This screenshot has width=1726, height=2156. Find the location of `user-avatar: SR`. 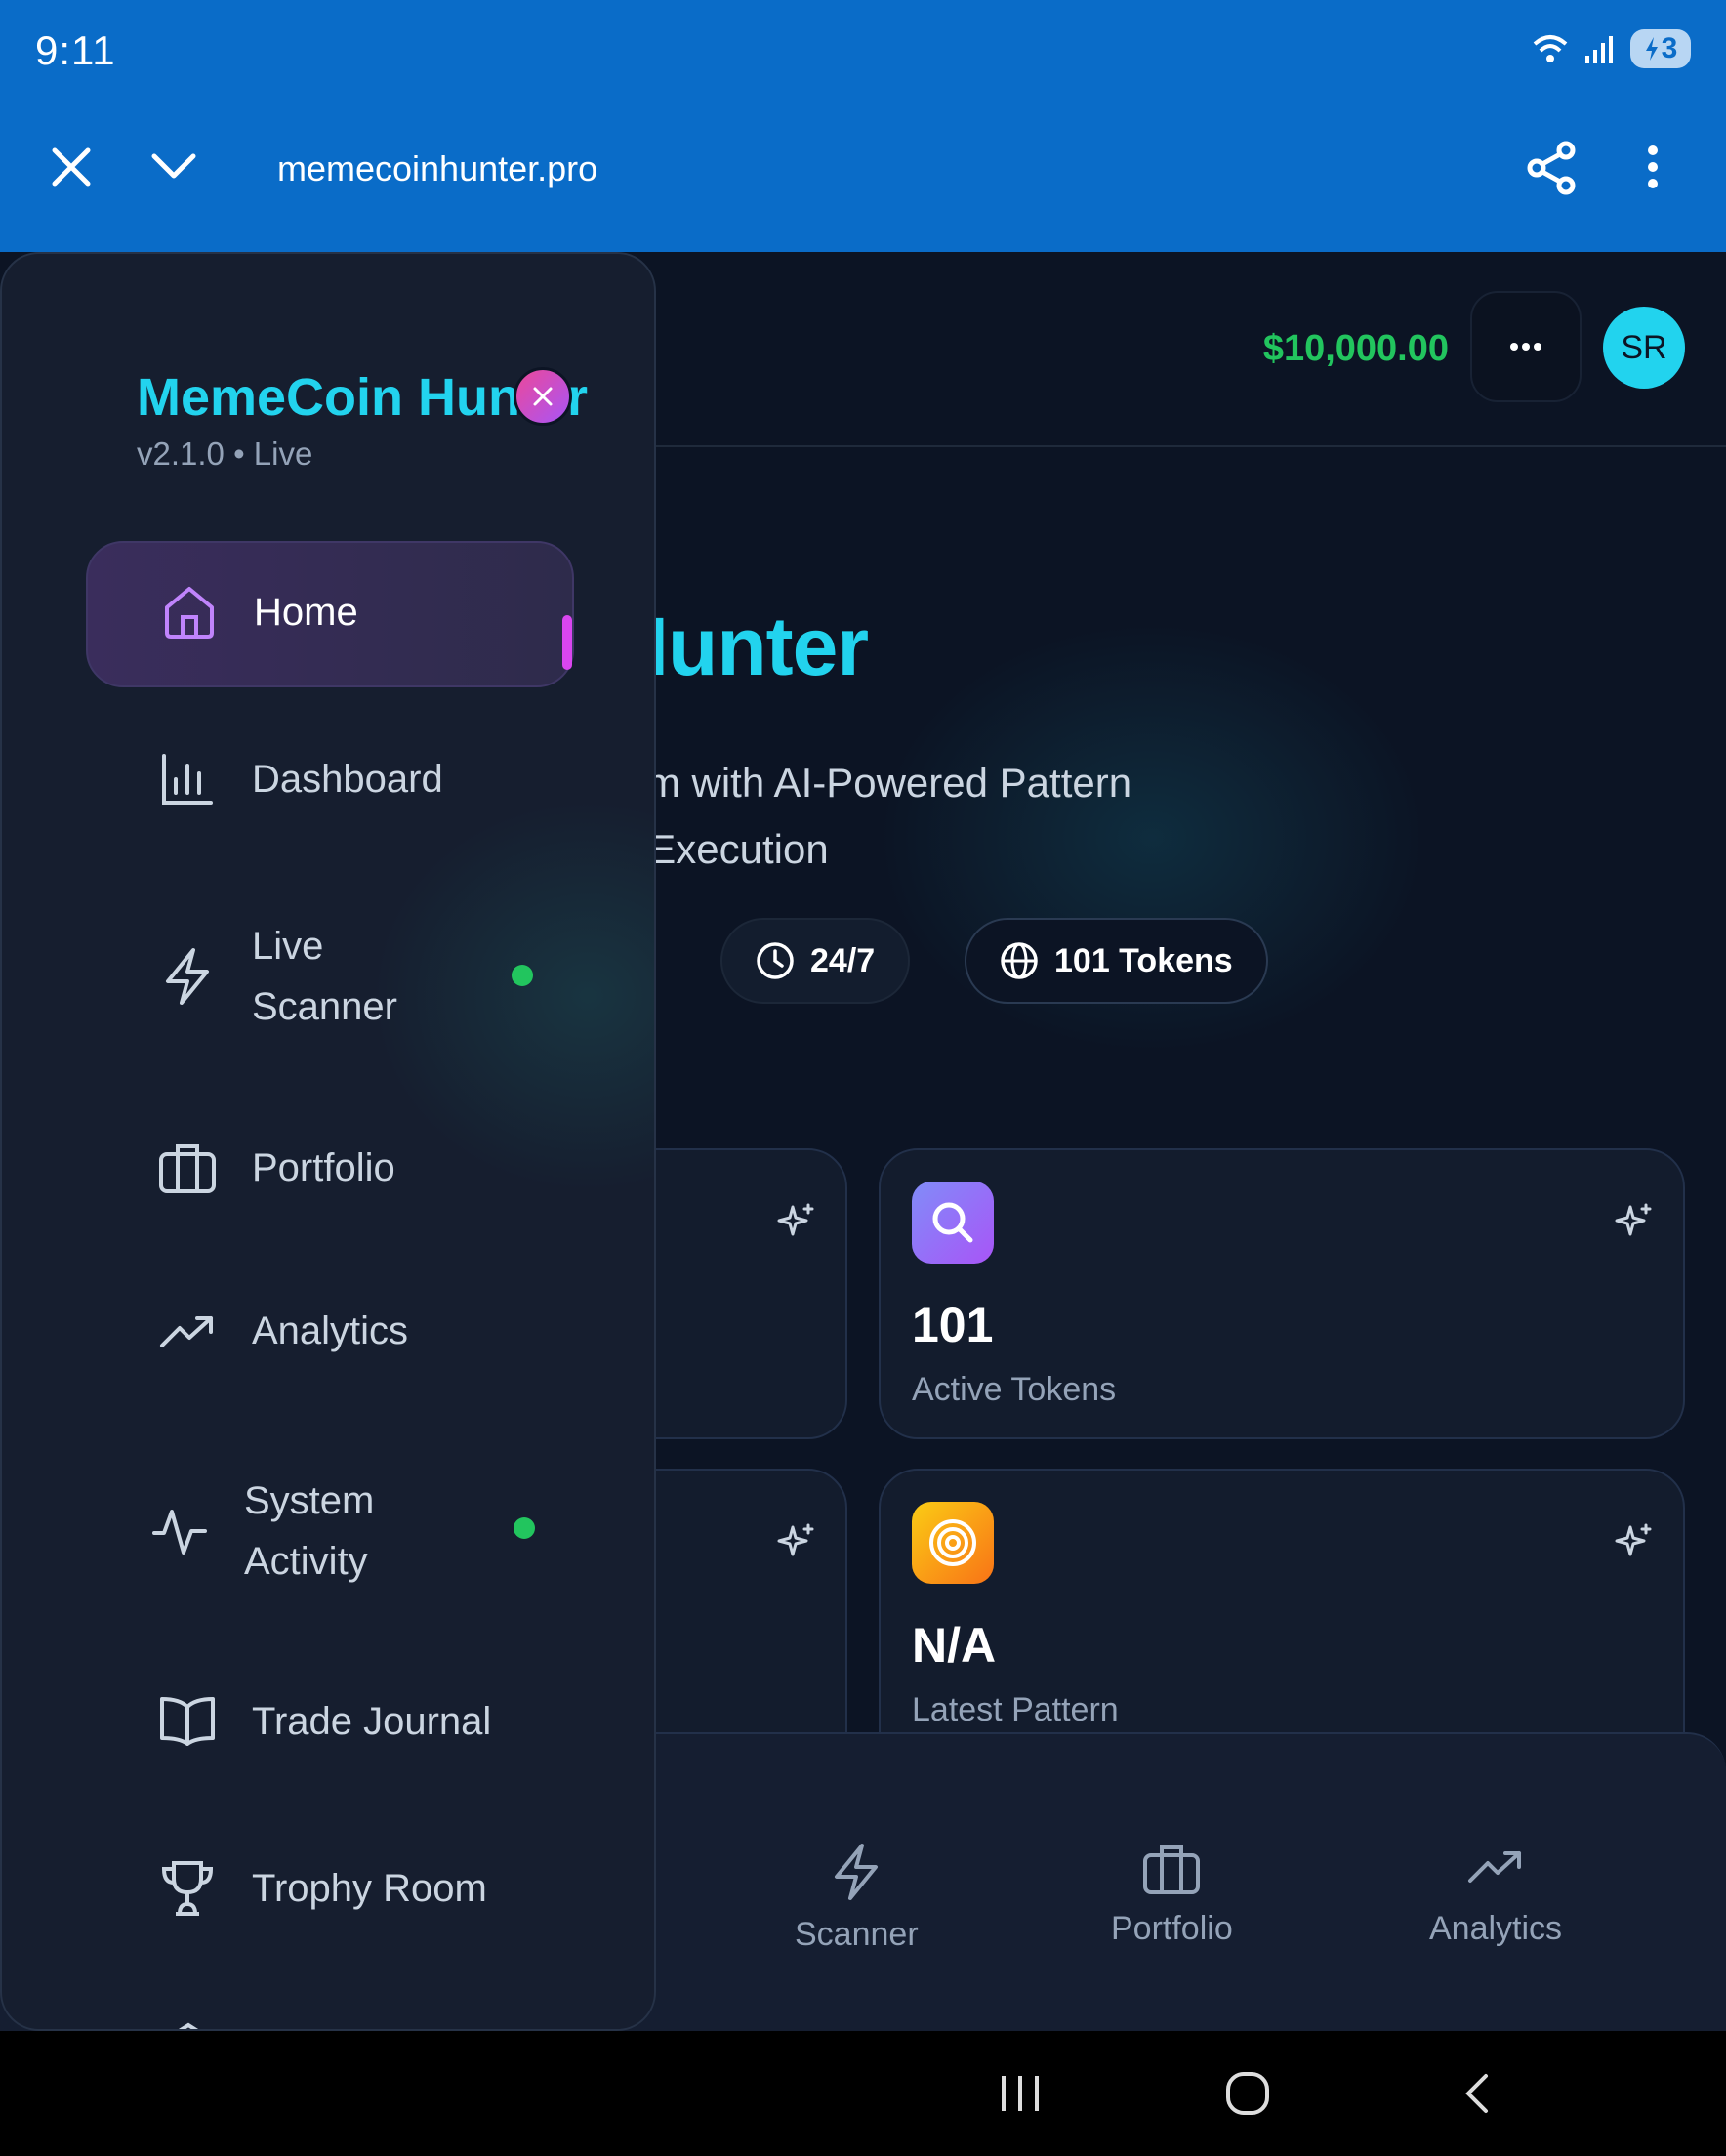

user-avatar: SR is located at coordinates (1644, 348).